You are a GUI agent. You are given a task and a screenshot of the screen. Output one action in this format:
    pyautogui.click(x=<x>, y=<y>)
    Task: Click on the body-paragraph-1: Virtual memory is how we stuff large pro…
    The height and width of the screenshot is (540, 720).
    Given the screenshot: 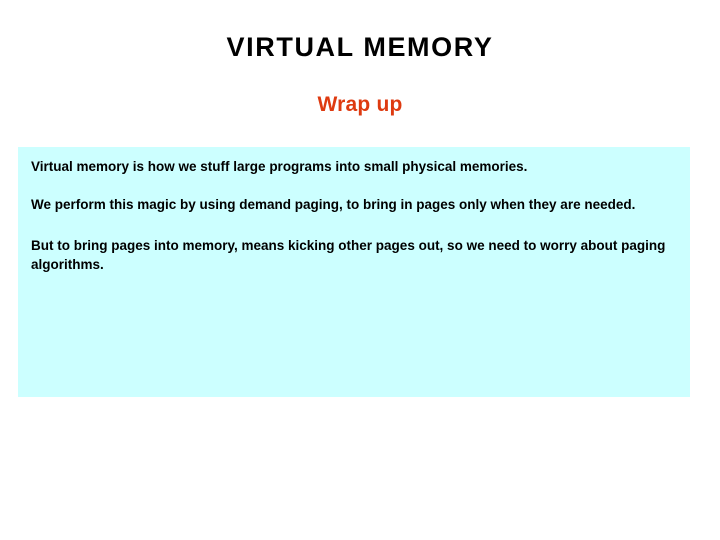 What is the action you would take?
    pyautogui.click(x=279, y=166)
    